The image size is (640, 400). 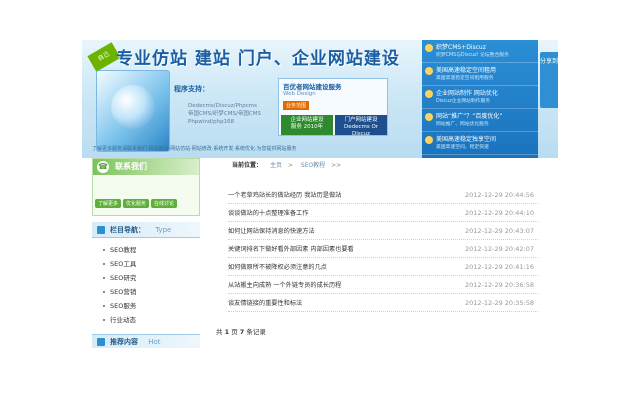 What do you see at coordinates (549, 80) in the screenshot?
I see `share-button: 分享到` at bounding box center [549, 80].